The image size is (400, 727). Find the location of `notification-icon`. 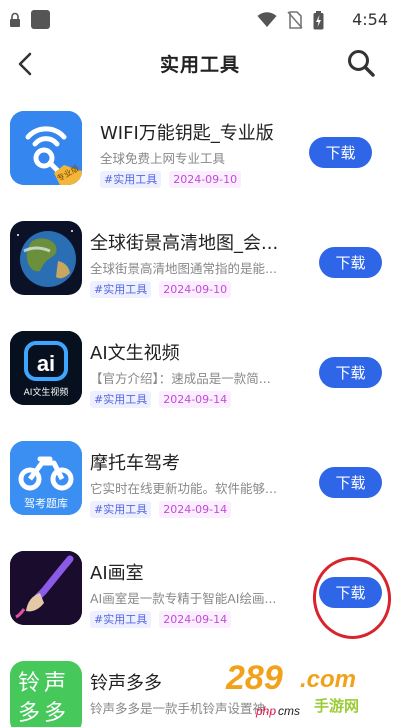

notification-icon is located at coordinates (40, 19).